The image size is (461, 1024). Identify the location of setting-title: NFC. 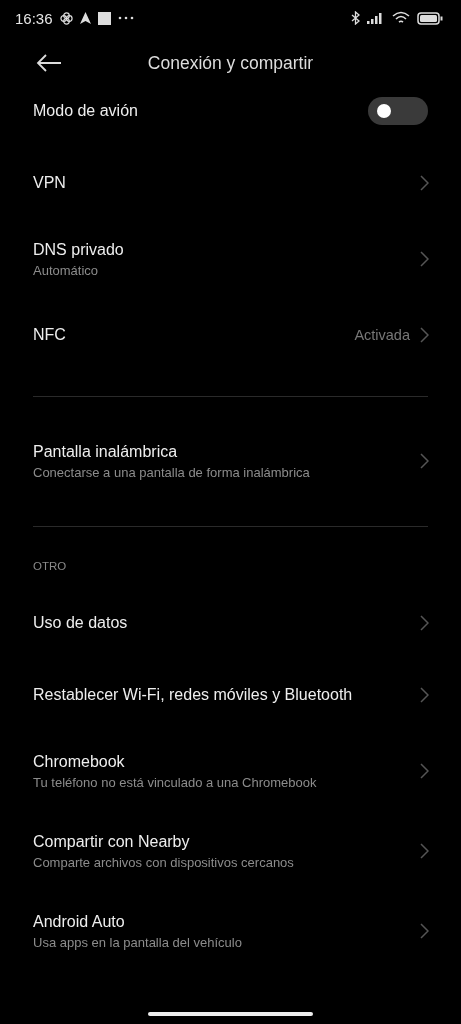
(50, 335).